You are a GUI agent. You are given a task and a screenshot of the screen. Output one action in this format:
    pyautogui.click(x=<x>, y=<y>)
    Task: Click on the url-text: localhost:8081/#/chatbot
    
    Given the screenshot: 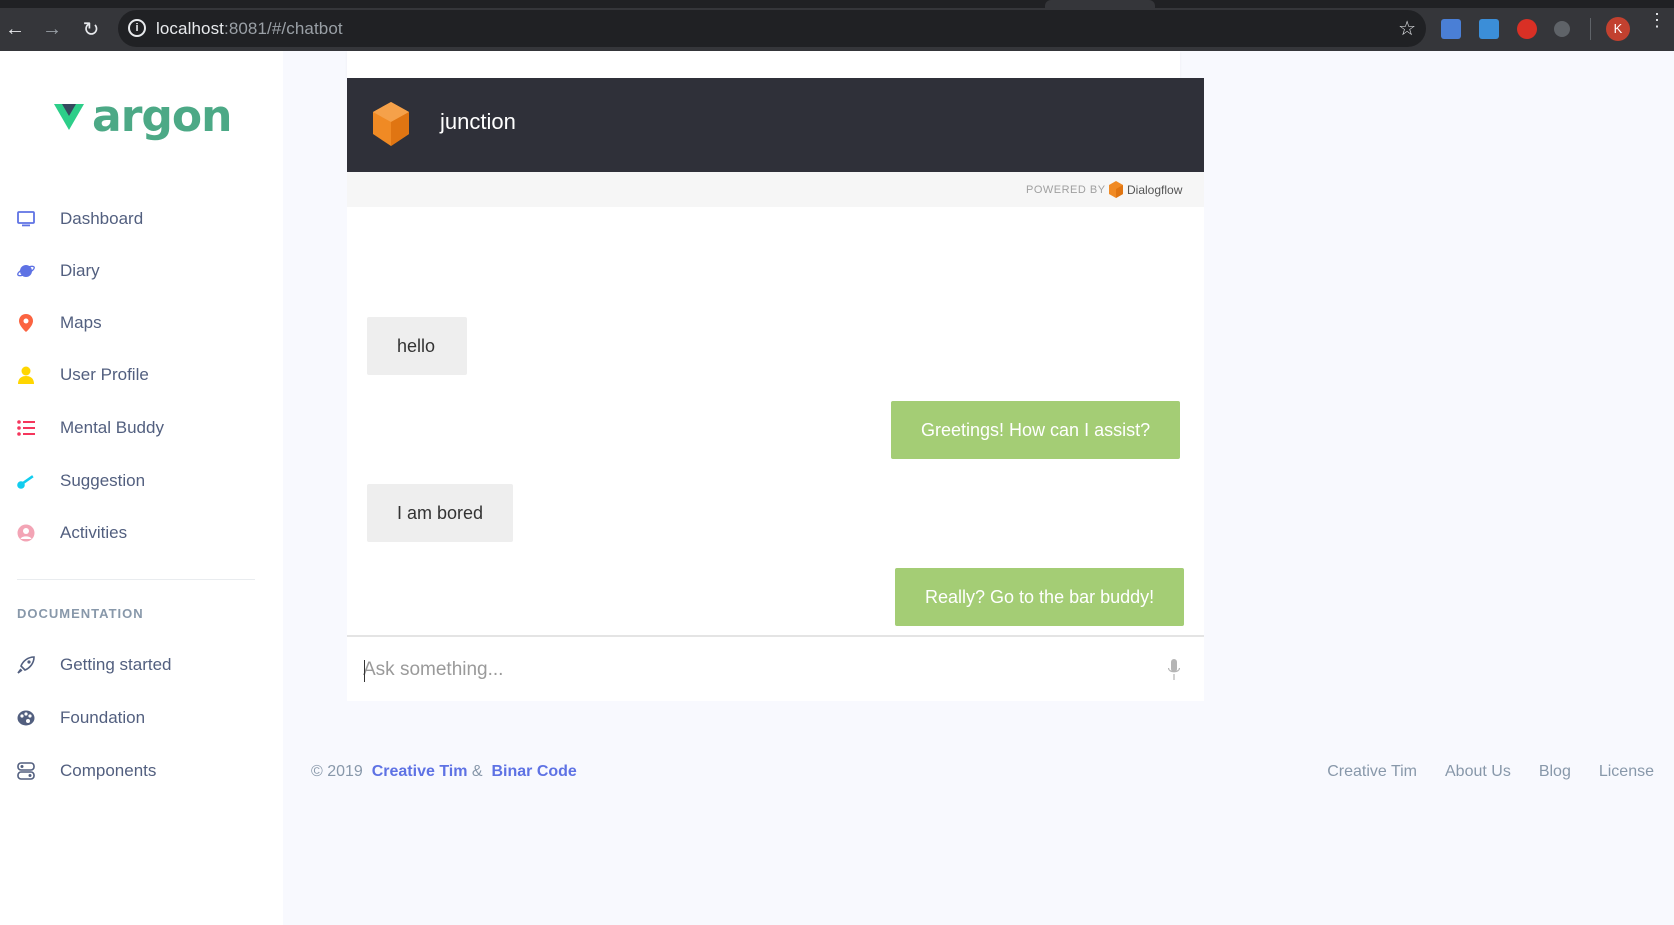 What is the action you would take?
    pyautogui.click(x=249, y=29)
    